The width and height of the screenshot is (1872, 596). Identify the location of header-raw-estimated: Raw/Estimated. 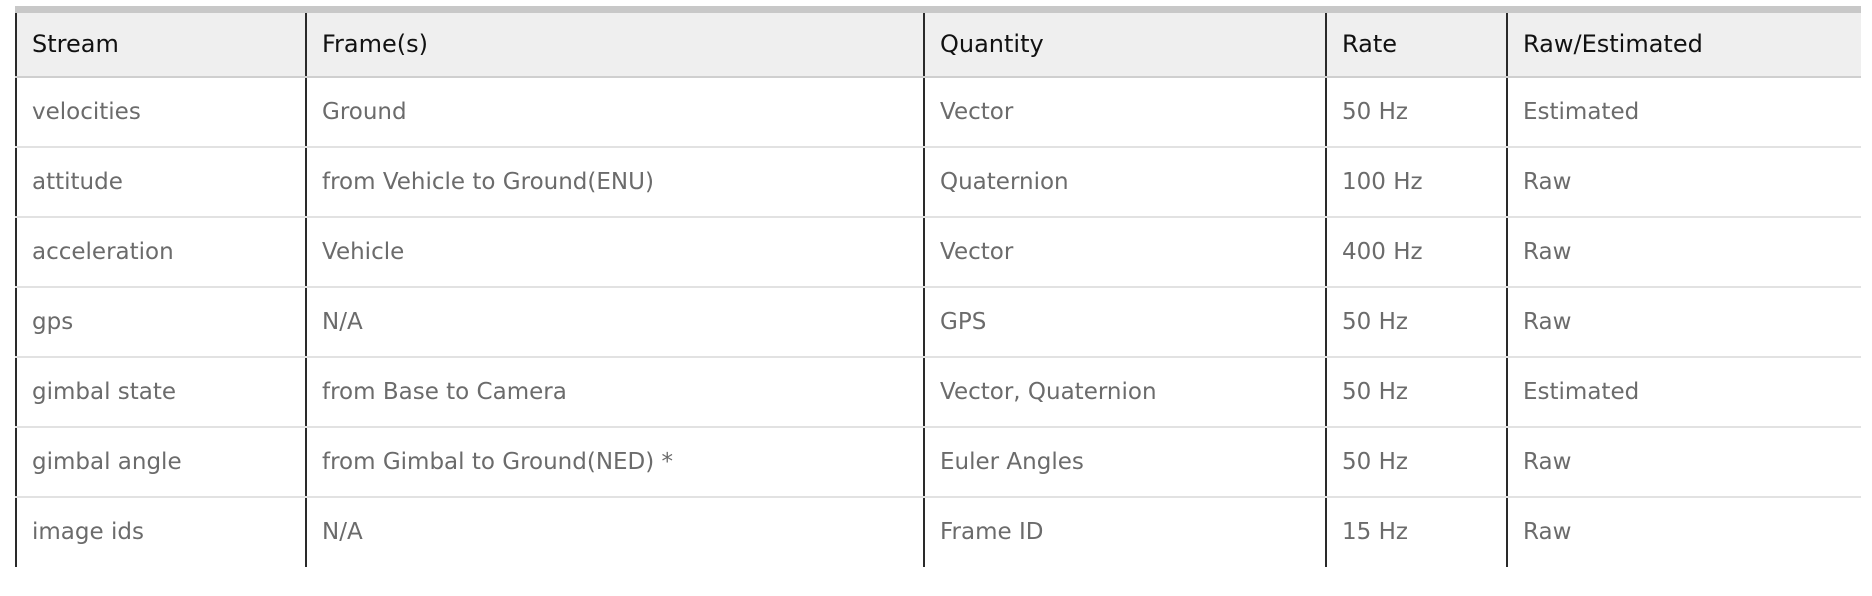
(1683, 43).